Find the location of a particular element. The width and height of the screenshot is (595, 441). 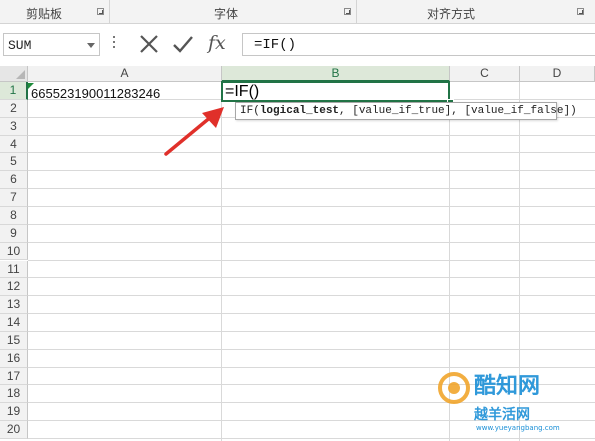

row-header-19: 19 is located at coordinates (14, 412).